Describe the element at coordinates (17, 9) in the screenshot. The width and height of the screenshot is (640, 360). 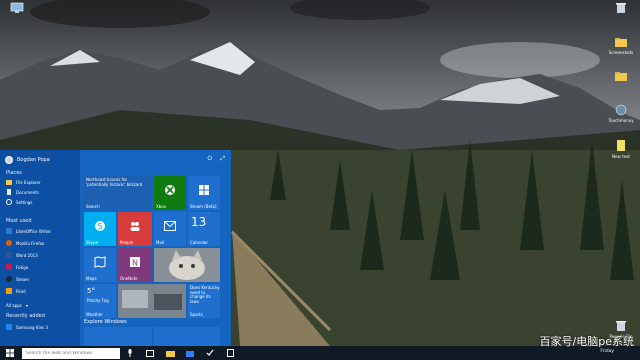
I see `desktop-icon-this-pc` at that location.